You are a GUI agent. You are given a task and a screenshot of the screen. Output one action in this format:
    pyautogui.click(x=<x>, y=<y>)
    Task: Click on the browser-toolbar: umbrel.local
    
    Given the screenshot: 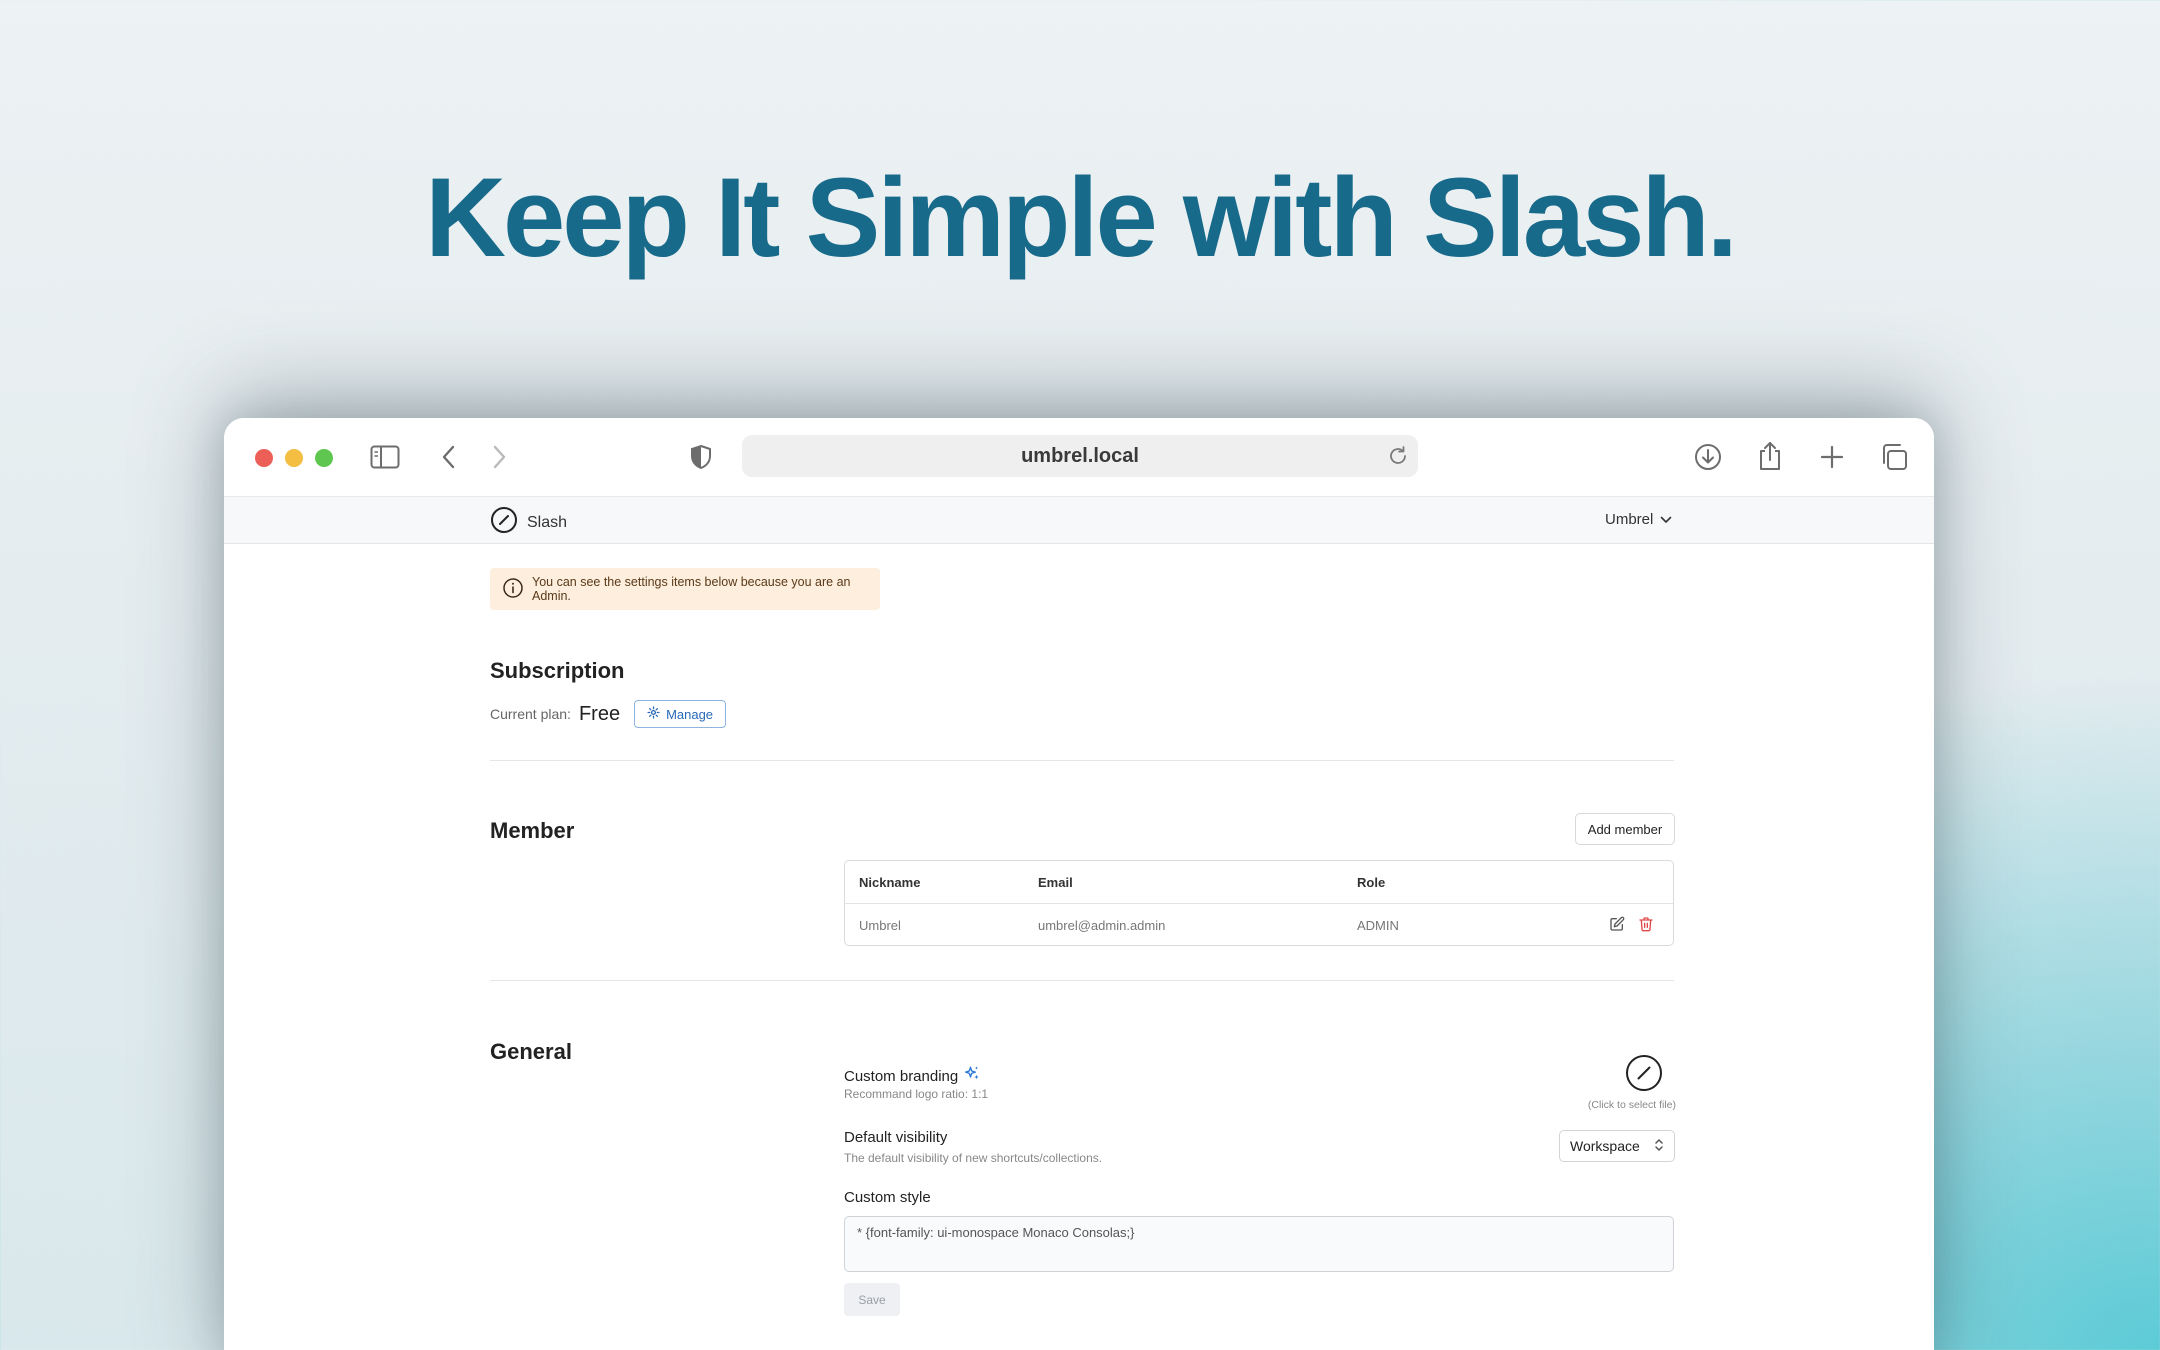 What is the action you would take?
    pyautogui.click(x=1079, y=457)
    